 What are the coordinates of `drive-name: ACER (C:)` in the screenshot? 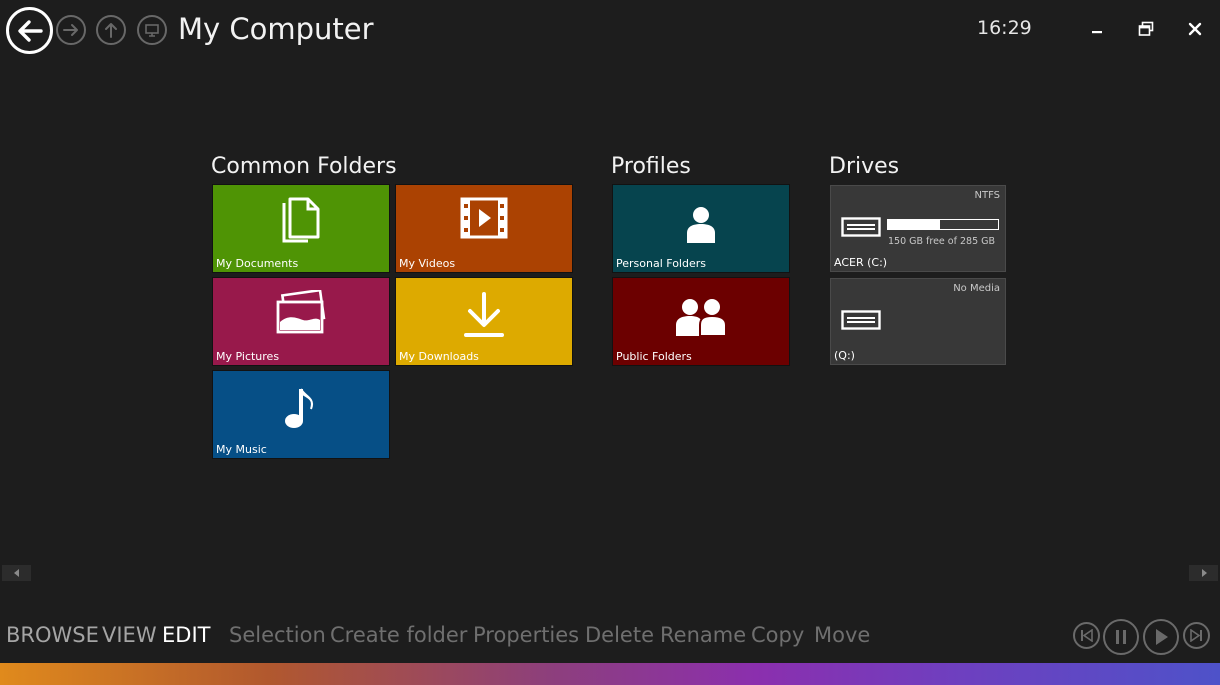 It's located at (861, 262).